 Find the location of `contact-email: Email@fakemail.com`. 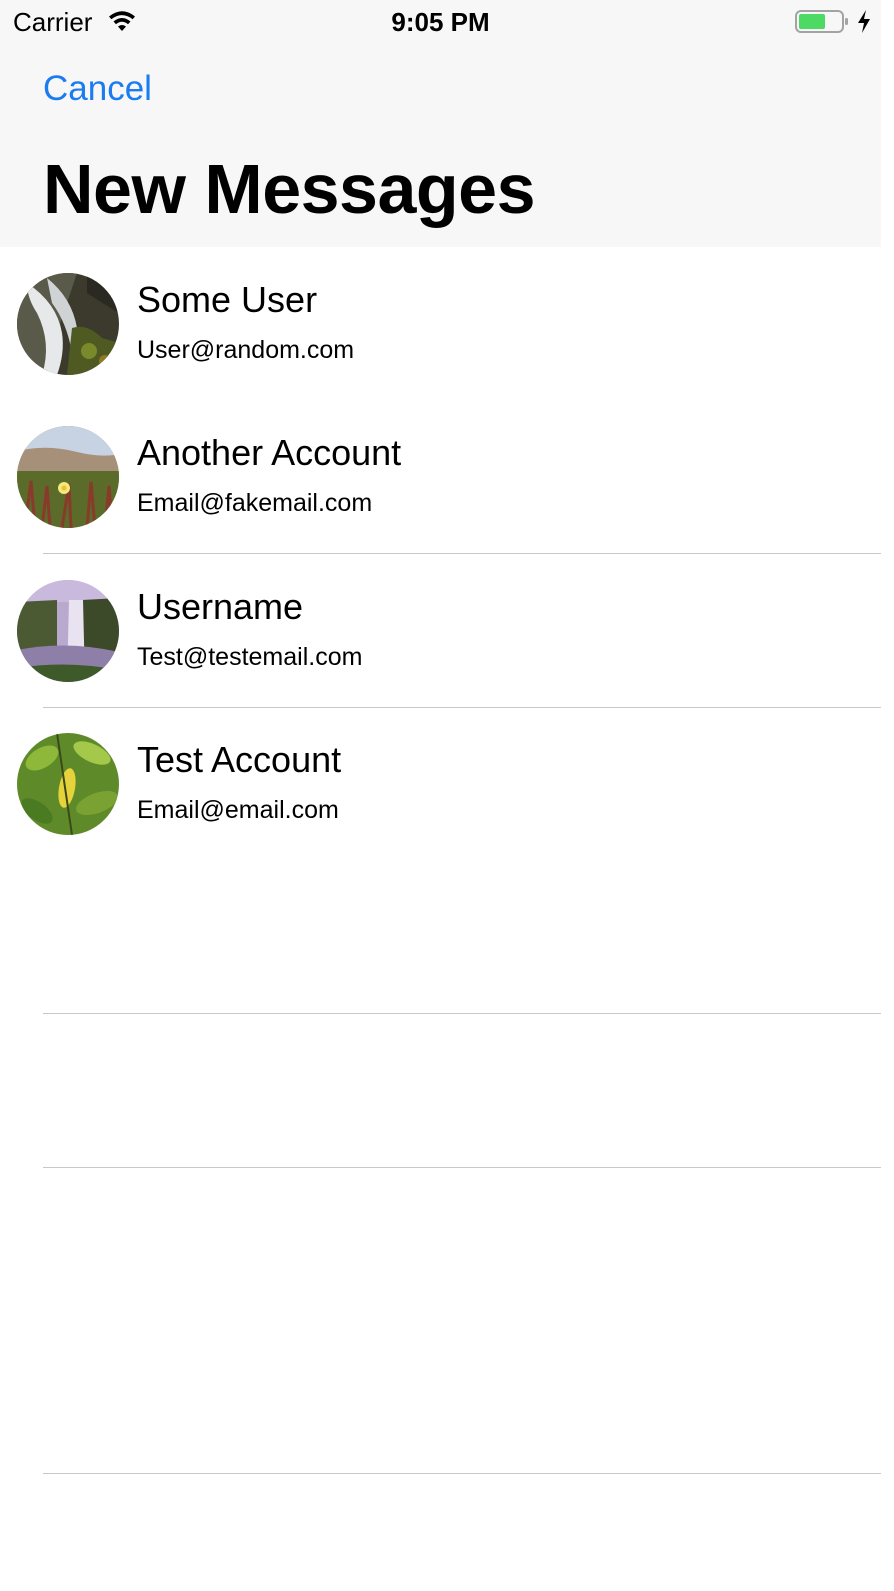

contact-email: Email@fakemail.com is located at coordinates (255, 503).